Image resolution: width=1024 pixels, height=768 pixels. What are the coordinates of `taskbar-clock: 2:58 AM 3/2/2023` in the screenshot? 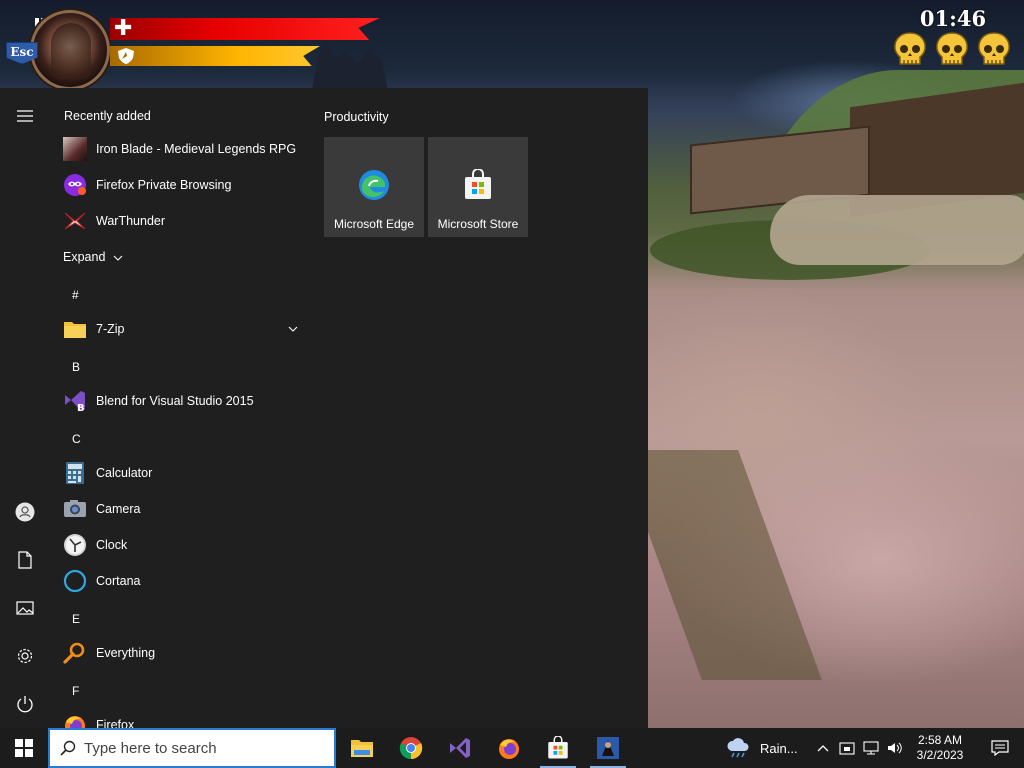 It's located at (940, 748).